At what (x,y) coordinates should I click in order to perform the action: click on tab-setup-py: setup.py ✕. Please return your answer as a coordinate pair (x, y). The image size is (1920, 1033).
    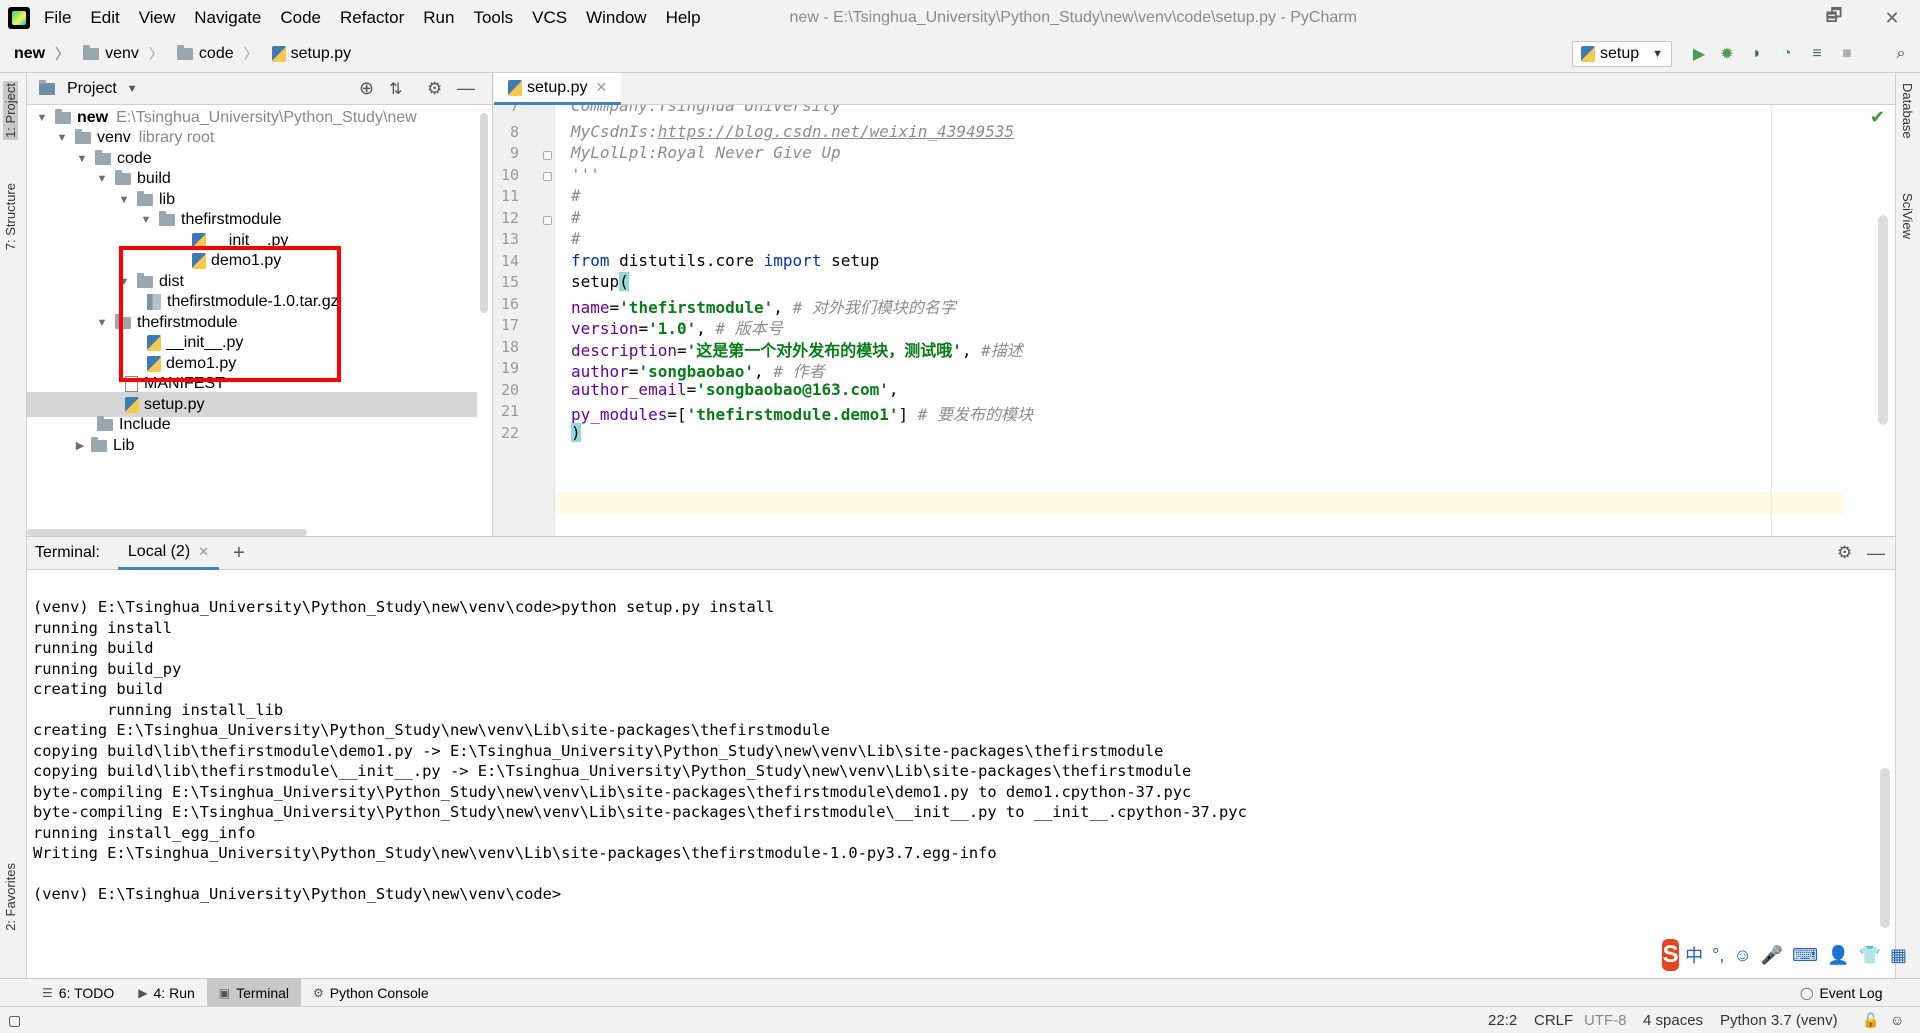
    Looking at the image, I should click on (557, 89).